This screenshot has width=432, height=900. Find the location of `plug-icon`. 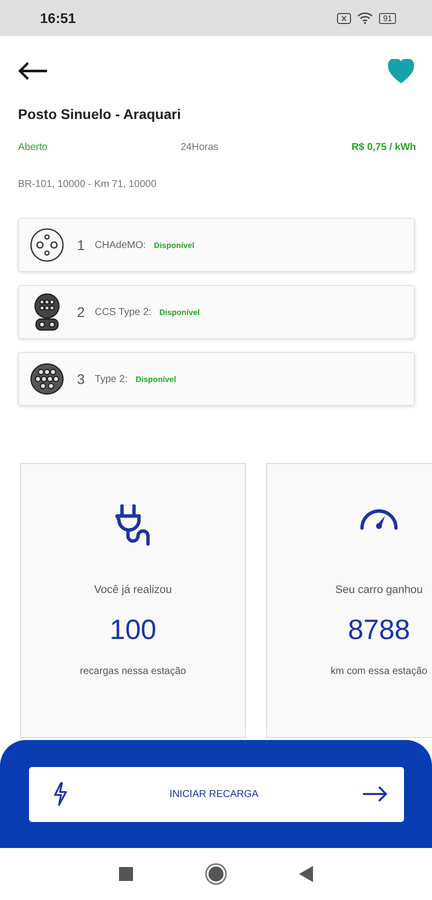

plug-icon is located at coordinates (133, 525).